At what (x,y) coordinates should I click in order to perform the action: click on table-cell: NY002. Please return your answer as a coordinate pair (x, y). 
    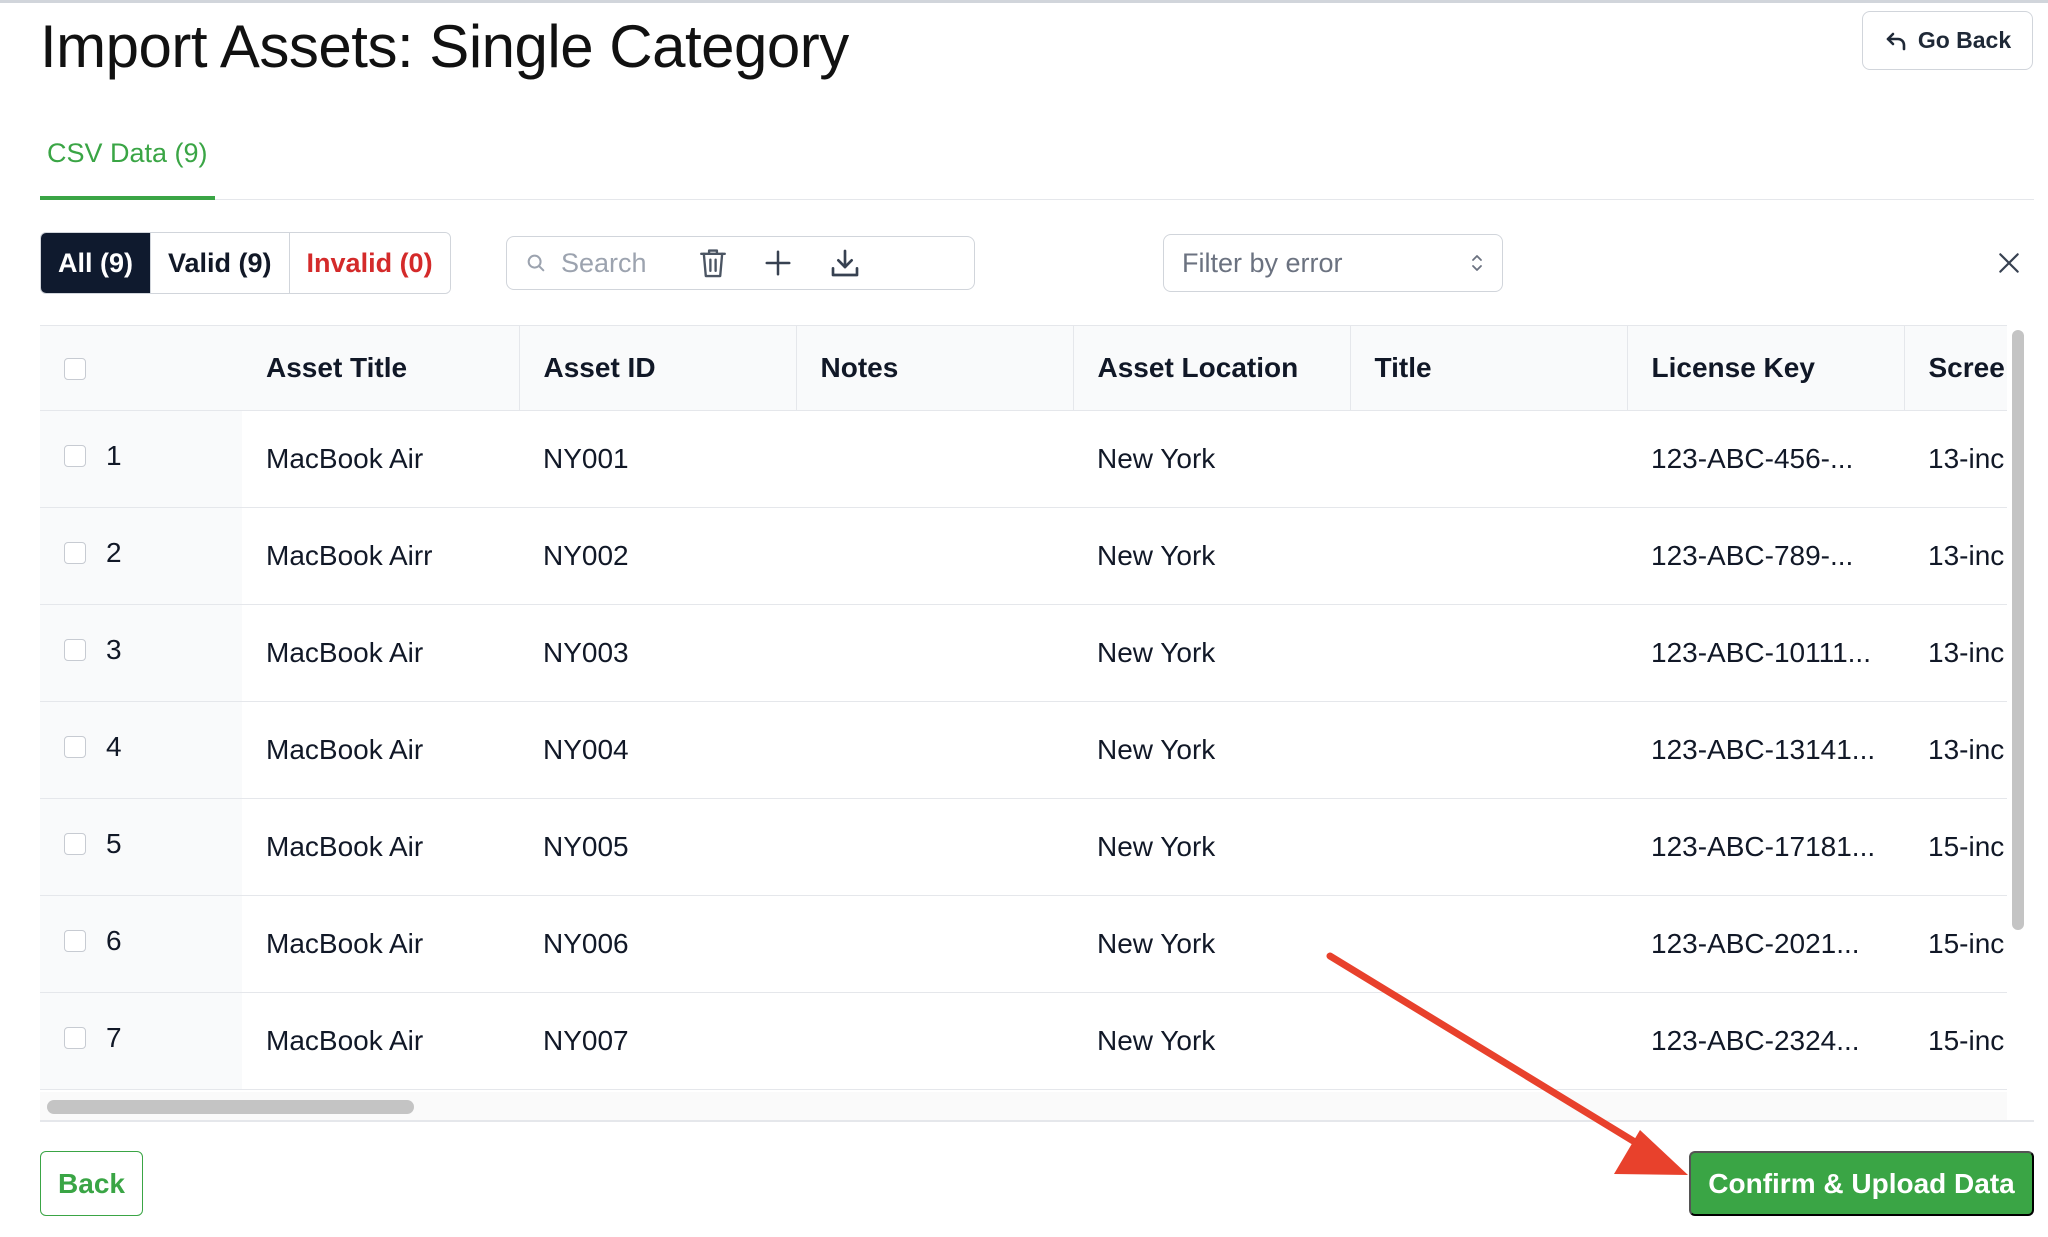
    Looking at the image, I should click on (657, 556).